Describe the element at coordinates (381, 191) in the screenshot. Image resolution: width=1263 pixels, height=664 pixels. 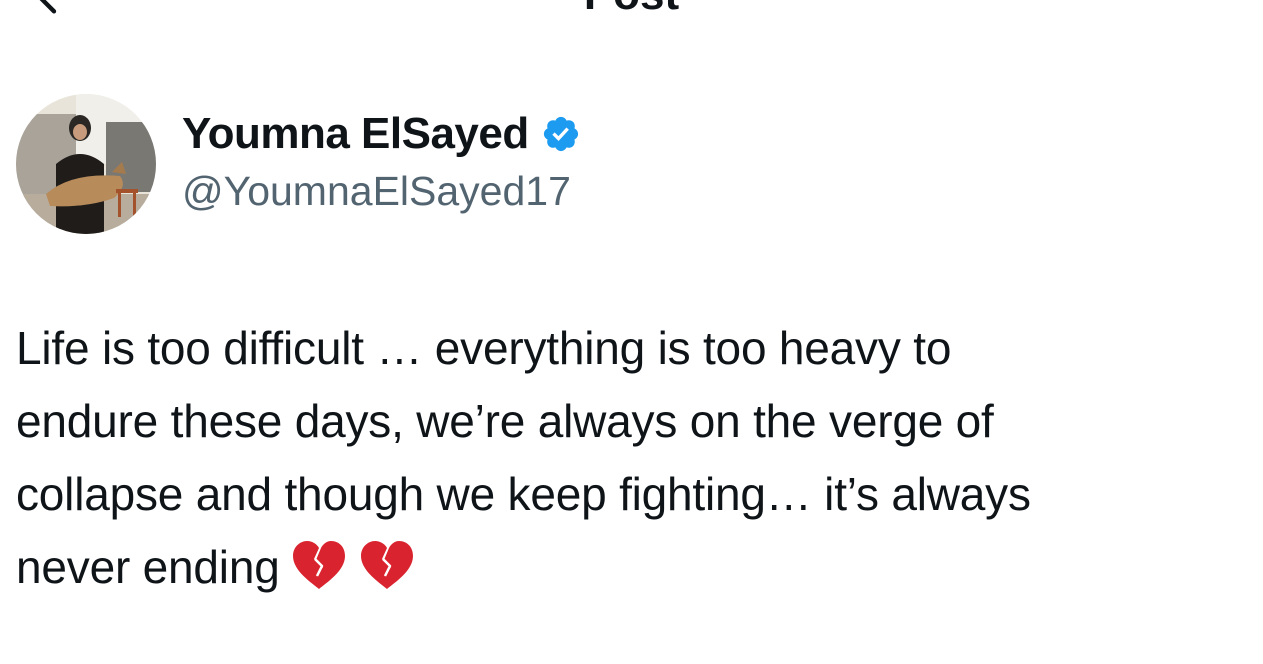
I see `author-handle: @YoumnaElSayed17` at that location.